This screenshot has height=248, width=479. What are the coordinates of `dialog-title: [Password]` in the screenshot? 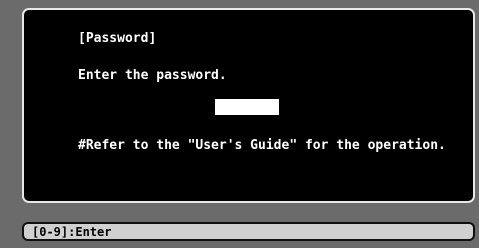 It's located at (117, 38).